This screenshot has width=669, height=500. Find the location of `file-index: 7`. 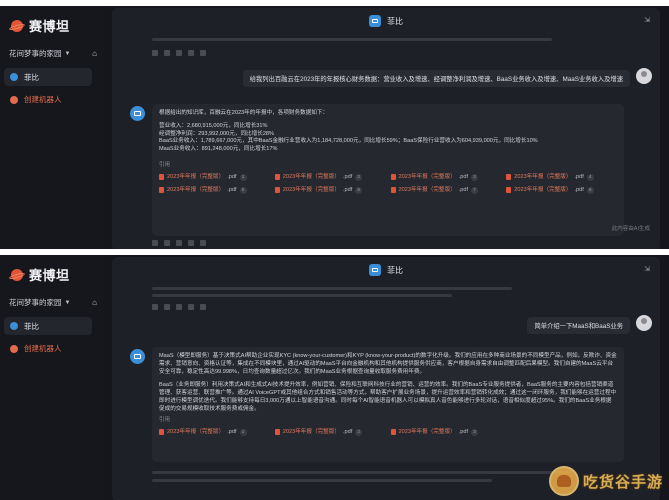

file-index: 7 is located at coordinates (475, 190).